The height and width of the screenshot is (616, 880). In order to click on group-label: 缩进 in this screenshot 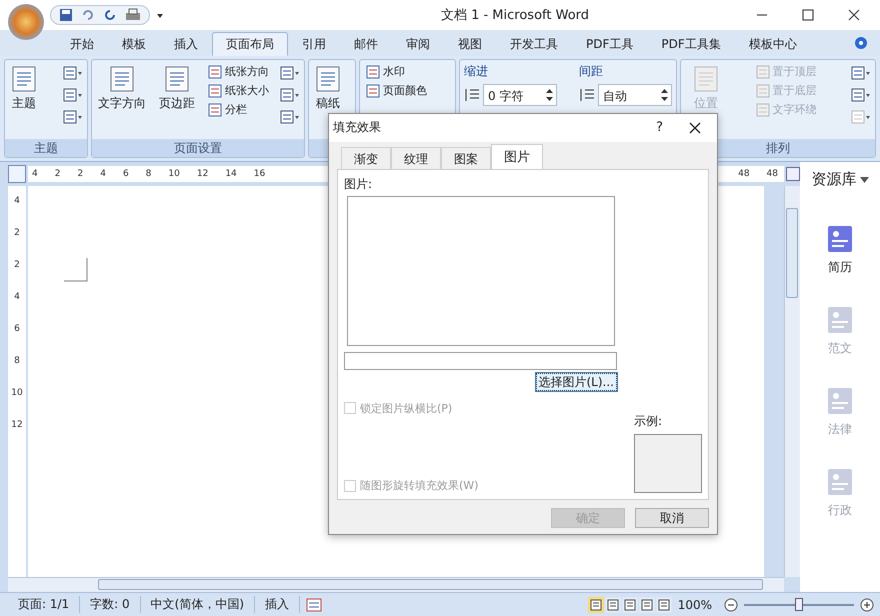, I will do `click(476, 71)`.